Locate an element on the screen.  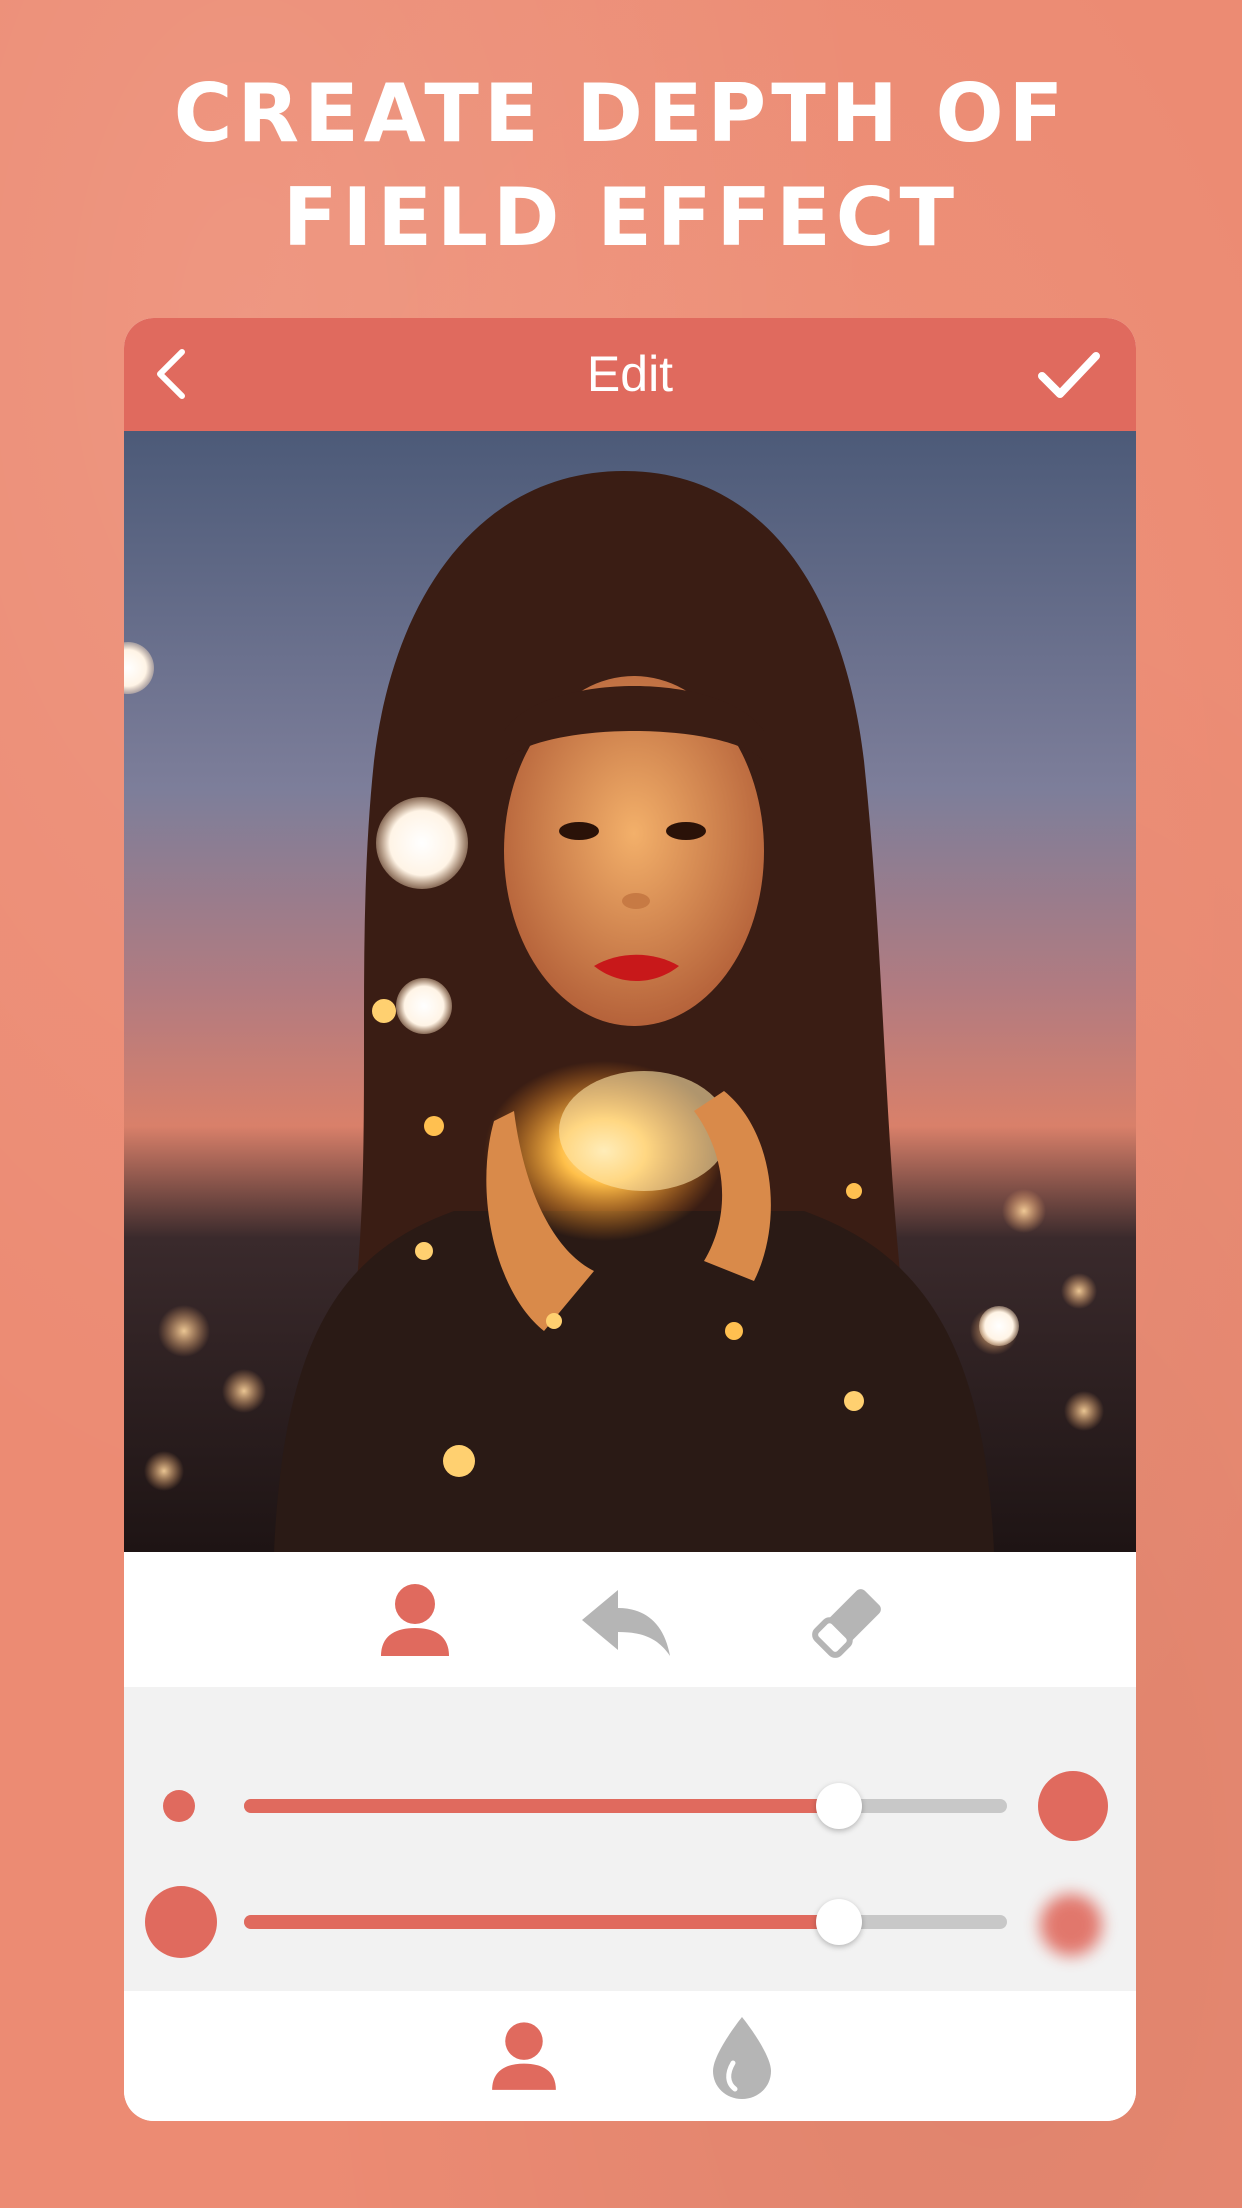
brush-size-fill is located at coordinates (542, 1806).